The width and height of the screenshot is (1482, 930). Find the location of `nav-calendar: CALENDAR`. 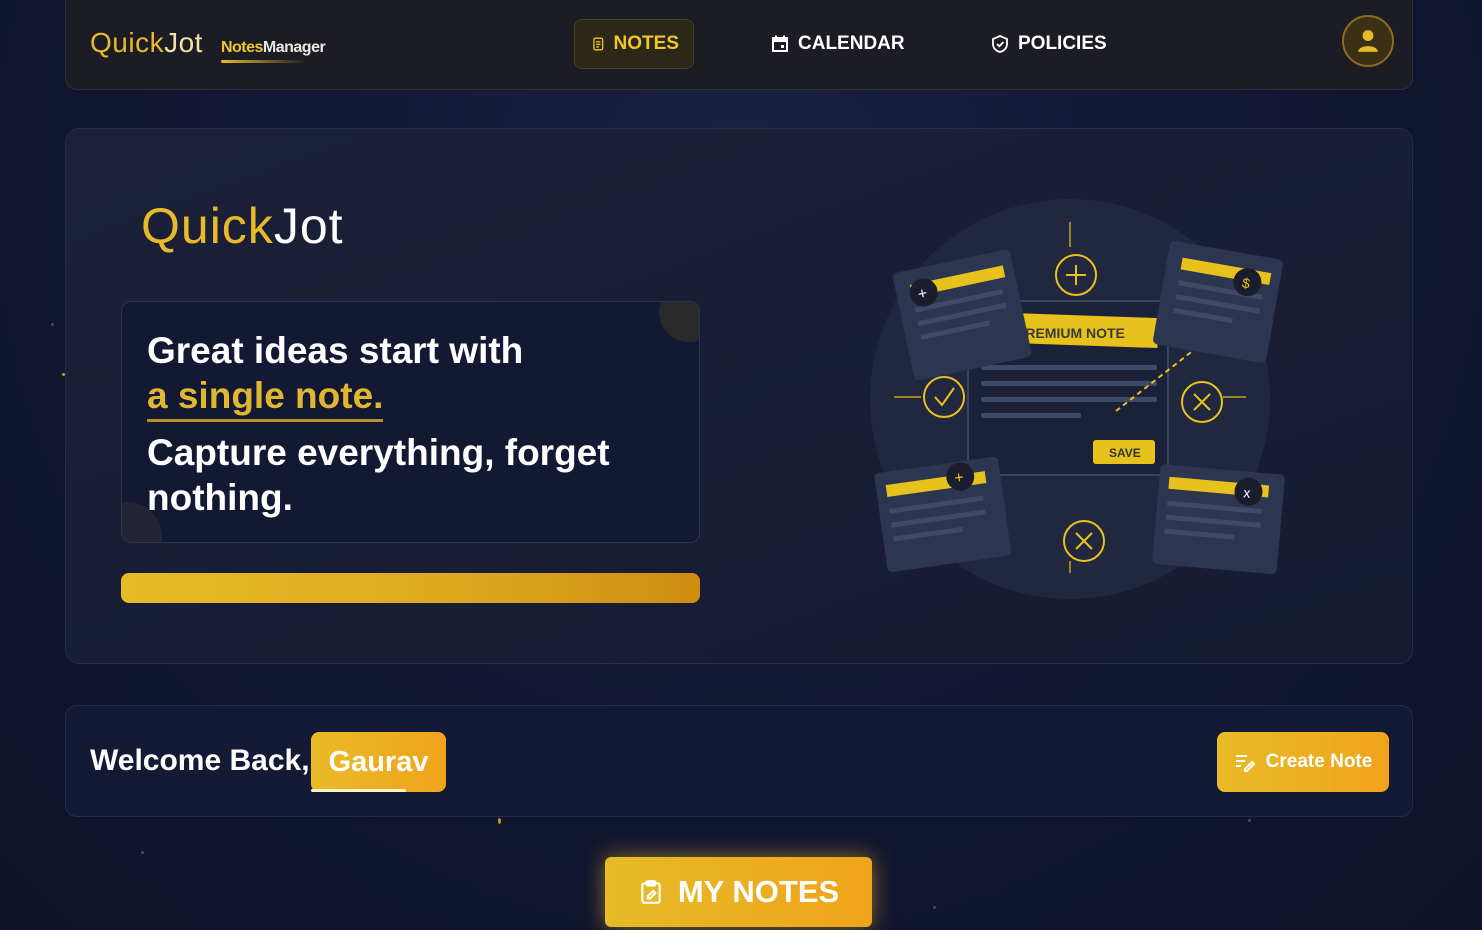

nav-calendar: CALENDAR is located at coordinates (837, 44).